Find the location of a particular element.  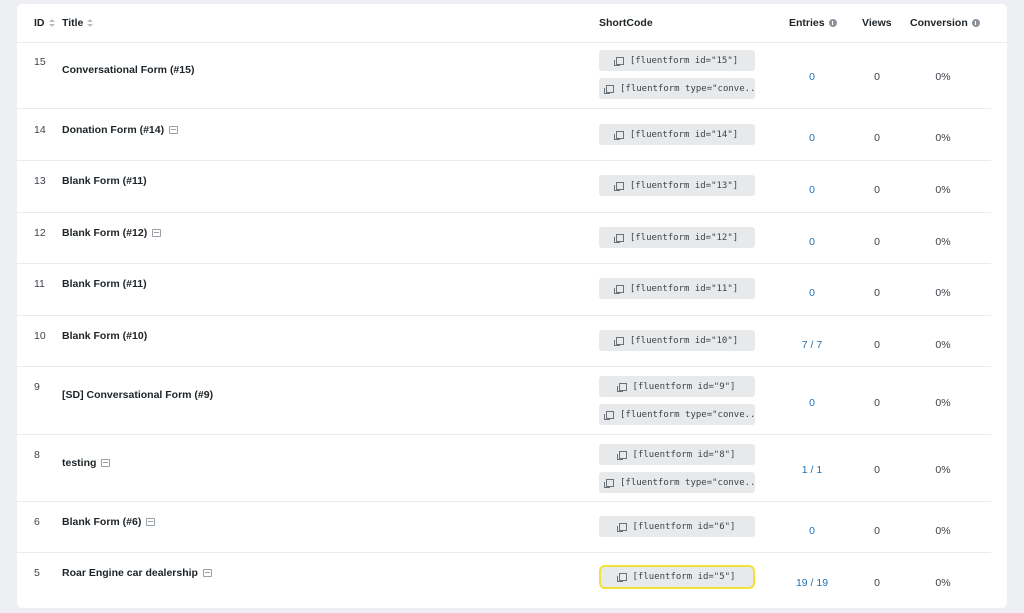

row-id: 8 is located at coordinates (37, 455).